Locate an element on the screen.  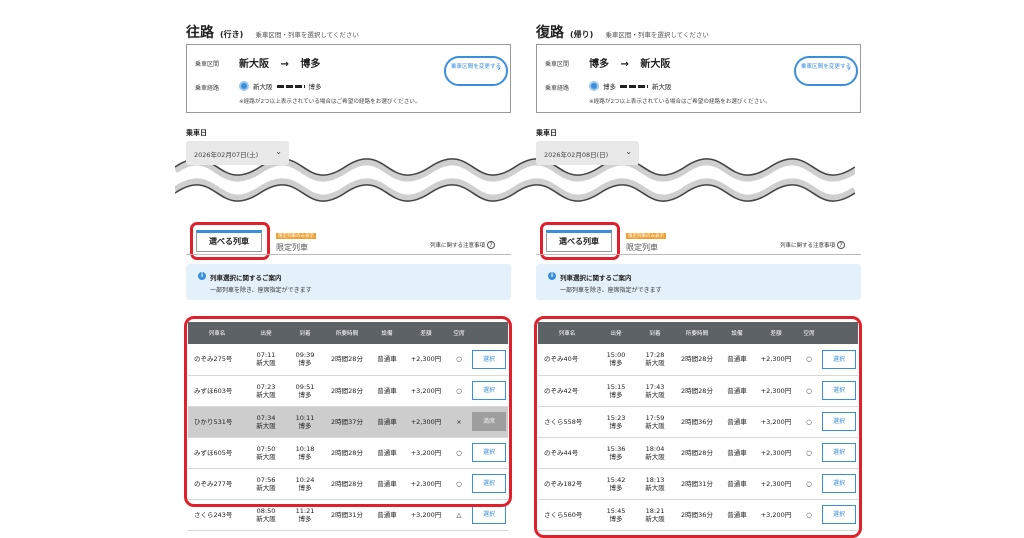
arrival-time: 11:21 is located at coordinates (305, 510).